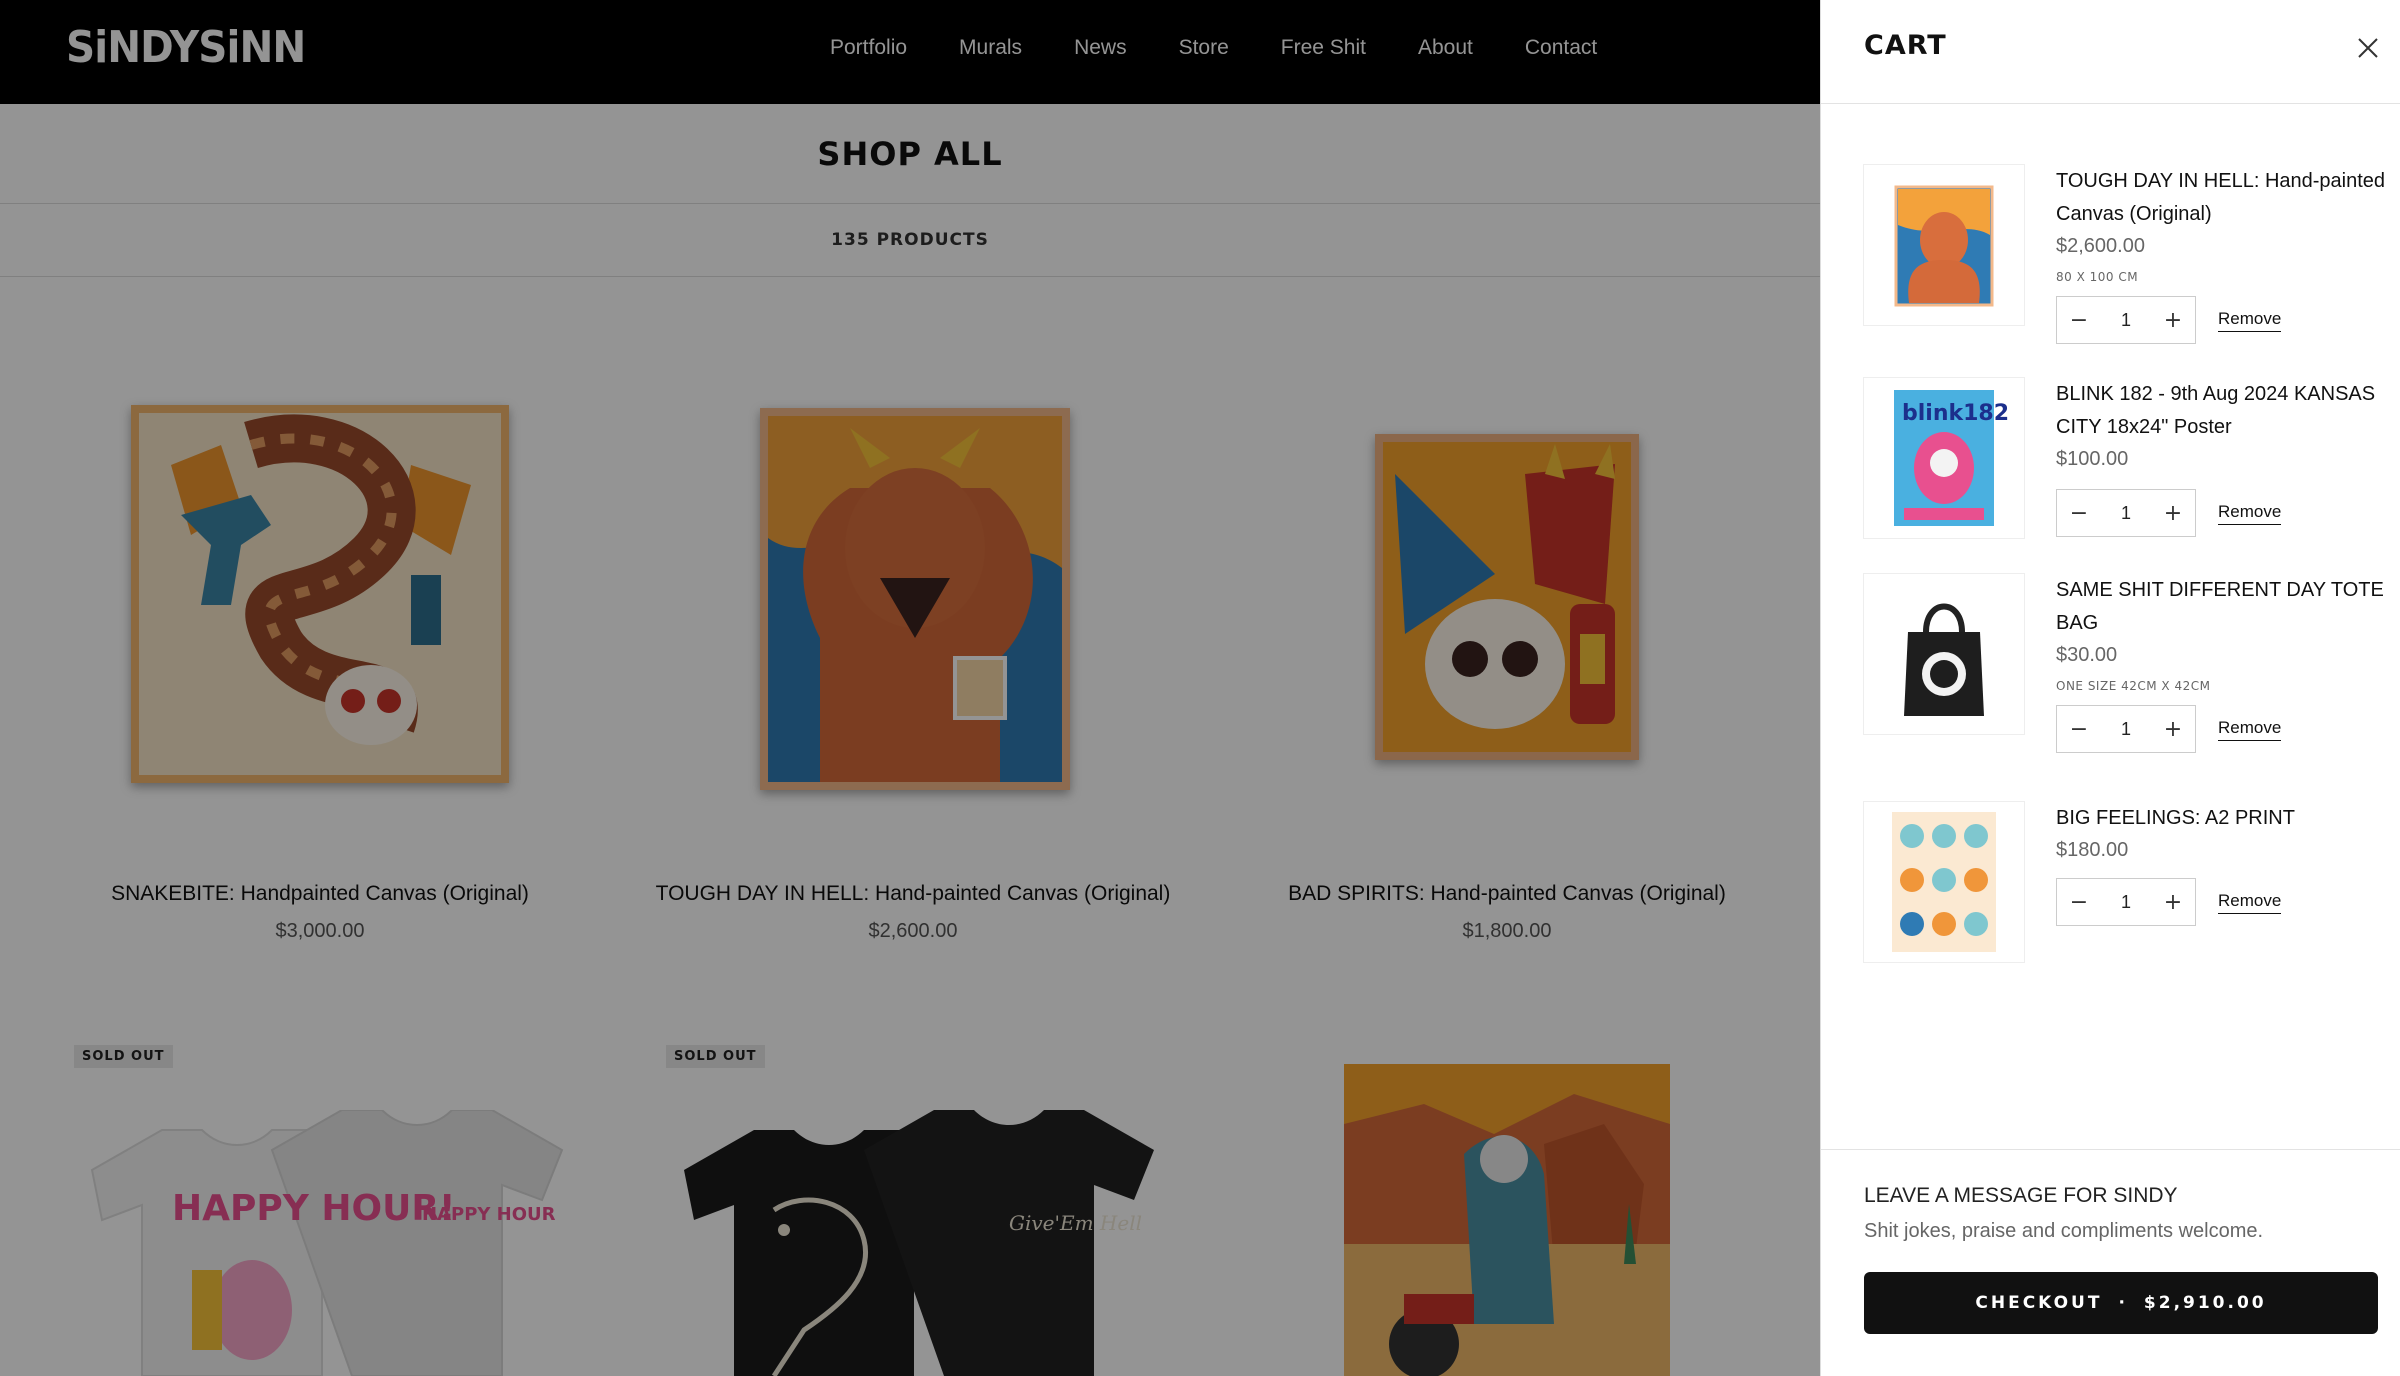  Describe the element at coordinates (1955, 413) in the screenshot. I see `blink182-poster-text: blink182` at that location.